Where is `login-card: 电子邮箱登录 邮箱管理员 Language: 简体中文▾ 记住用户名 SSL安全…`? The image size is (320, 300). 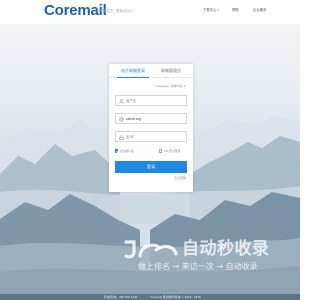 login-card: 电子邮箱登录 邮箱管理员 Language: 简体中文▾ 记住用户名 SSL安全… is located at coordinates (151, 128).